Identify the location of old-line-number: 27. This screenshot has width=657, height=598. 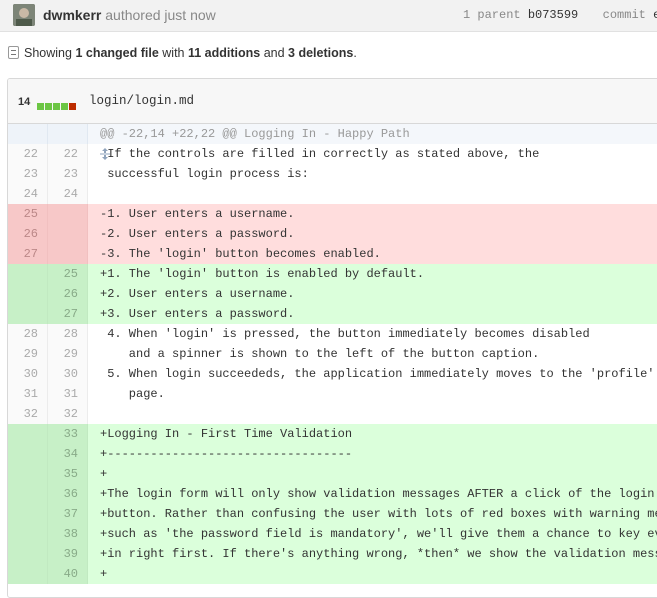
(28, 254).